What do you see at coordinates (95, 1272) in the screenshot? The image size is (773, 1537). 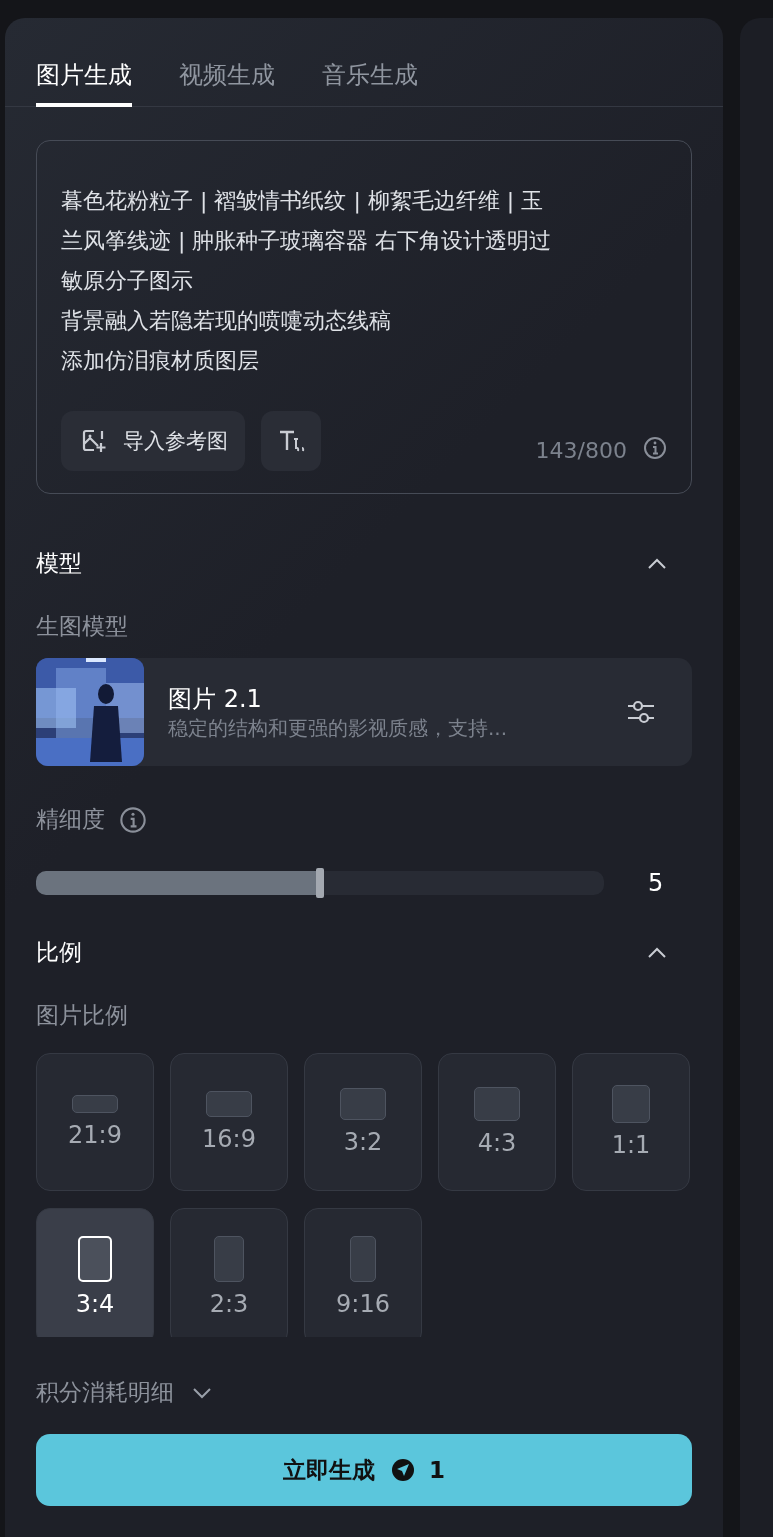 I see `ratio-option: 3:4` at bounding box center [95, 1272].